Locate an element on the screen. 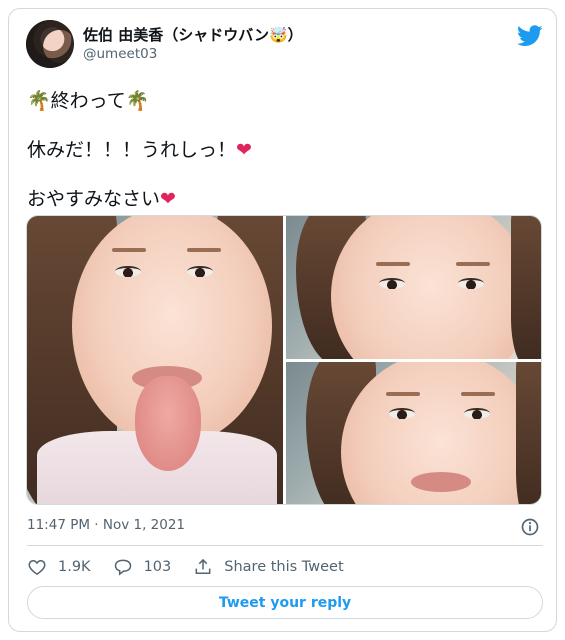 Image resolution: width=565 pixels, height=640 pixels. heart-icon is located at coordinates (37, 567).